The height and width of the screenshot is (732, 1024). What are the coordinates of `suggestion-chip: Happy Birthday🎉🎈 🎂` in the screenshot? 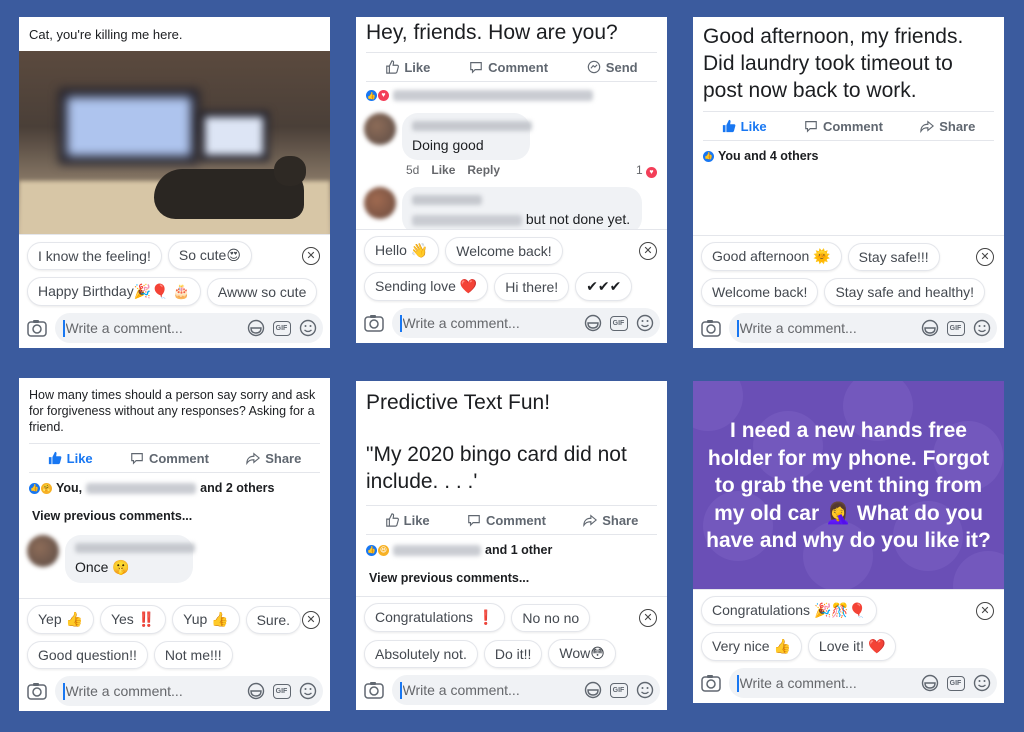 It's located at (114, 291).